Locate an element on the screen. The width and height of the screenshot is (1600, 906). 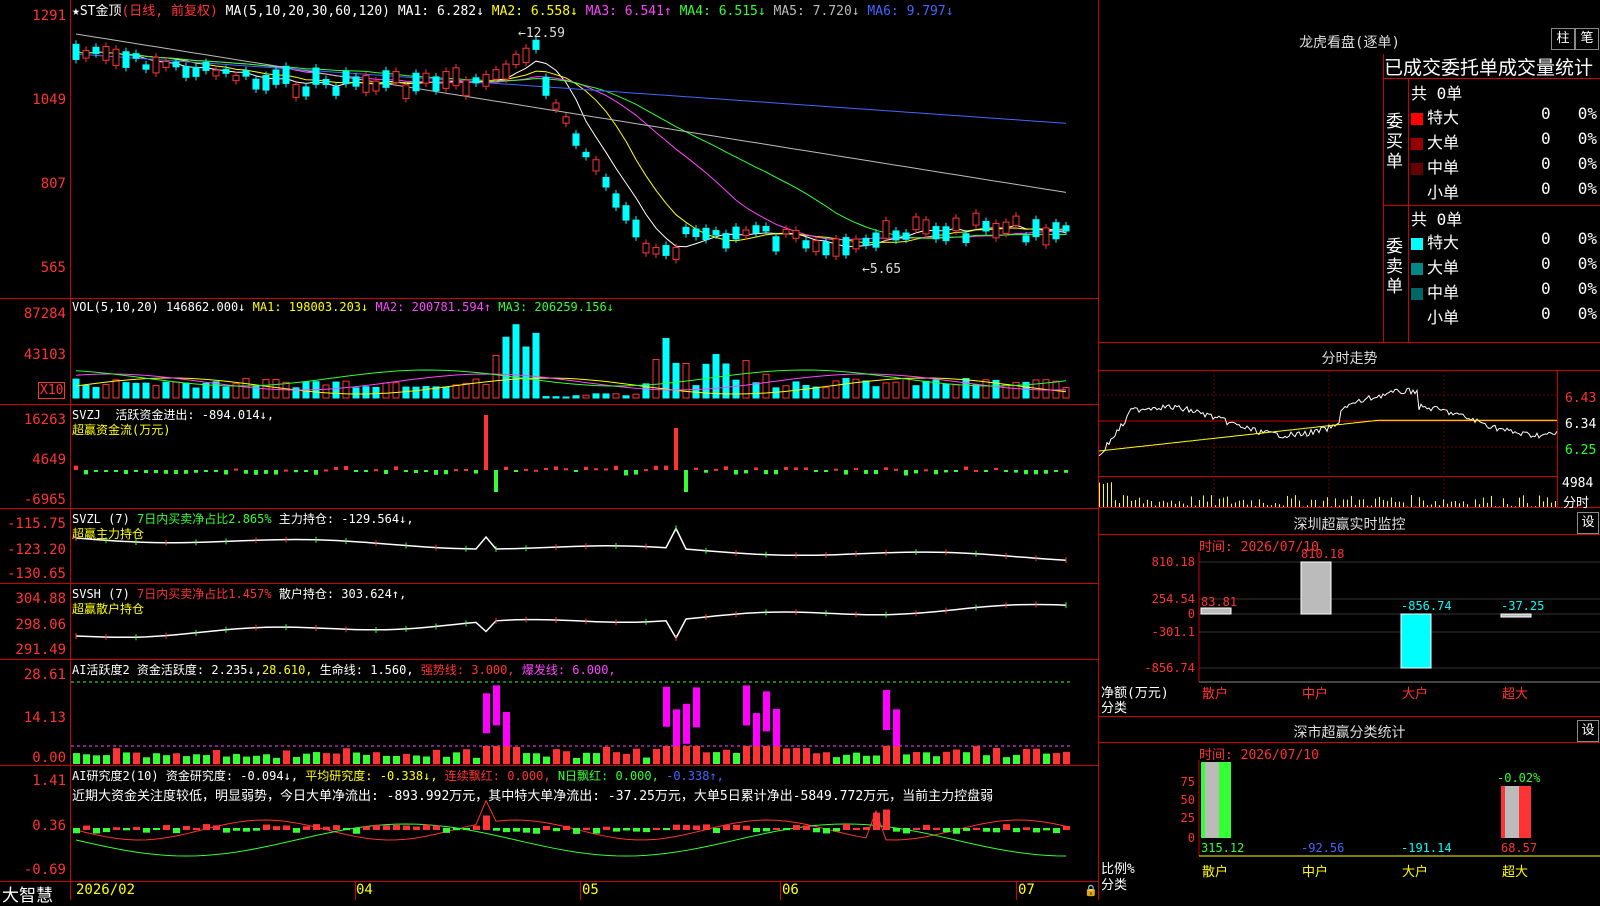
color-swatch is located at coordinates (1417, 244).